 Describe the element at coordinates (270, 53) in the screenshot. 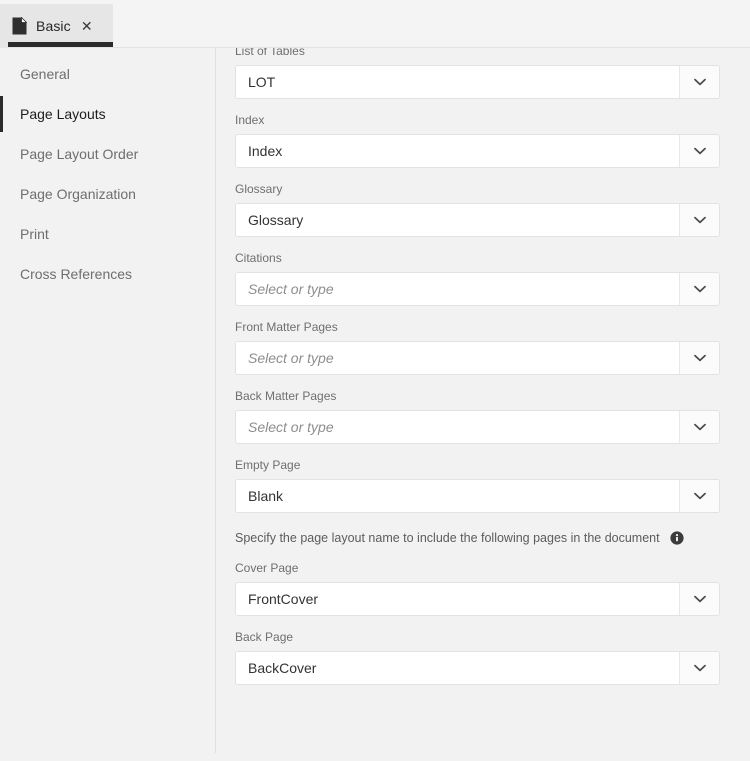

I see `field-label: List of Tables` at that location.